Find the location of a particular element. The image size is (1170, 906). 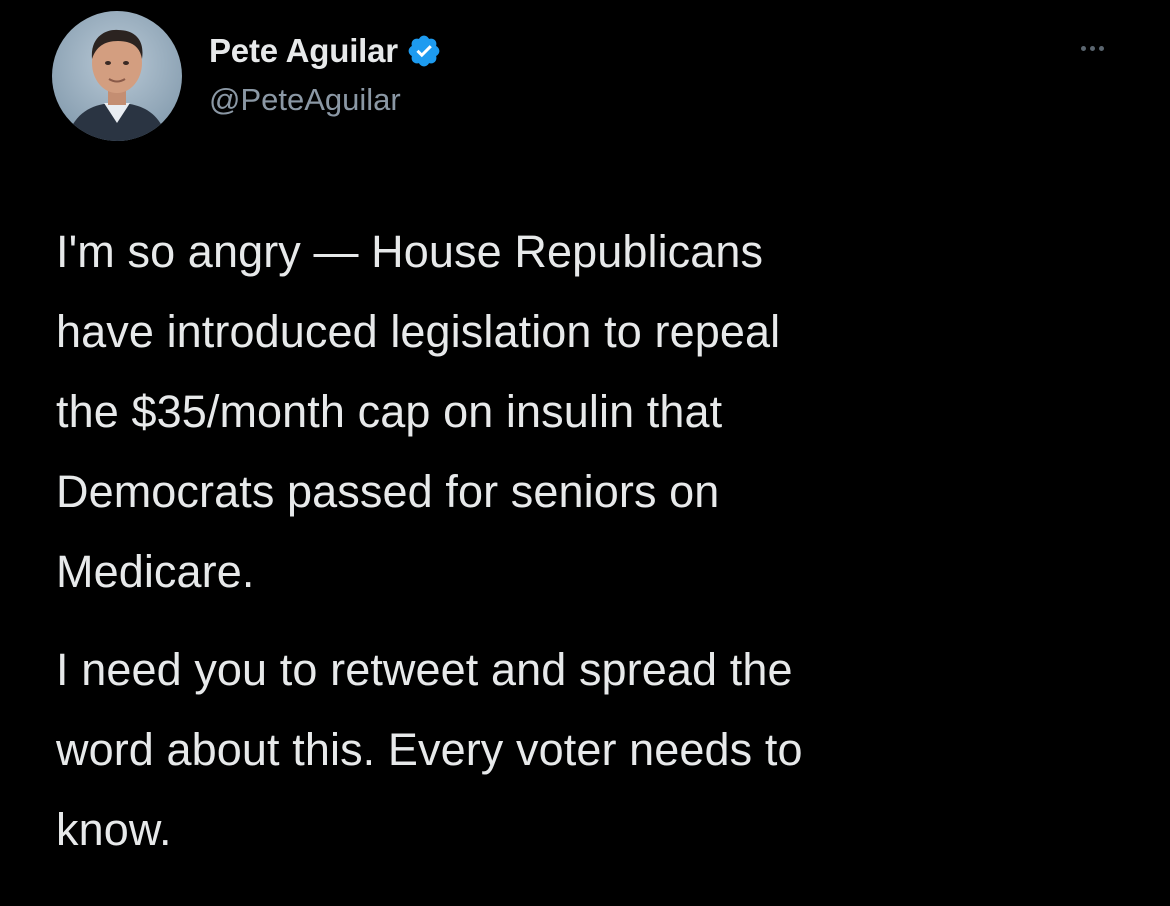

author-avatar is located at coordinates (117, 76).